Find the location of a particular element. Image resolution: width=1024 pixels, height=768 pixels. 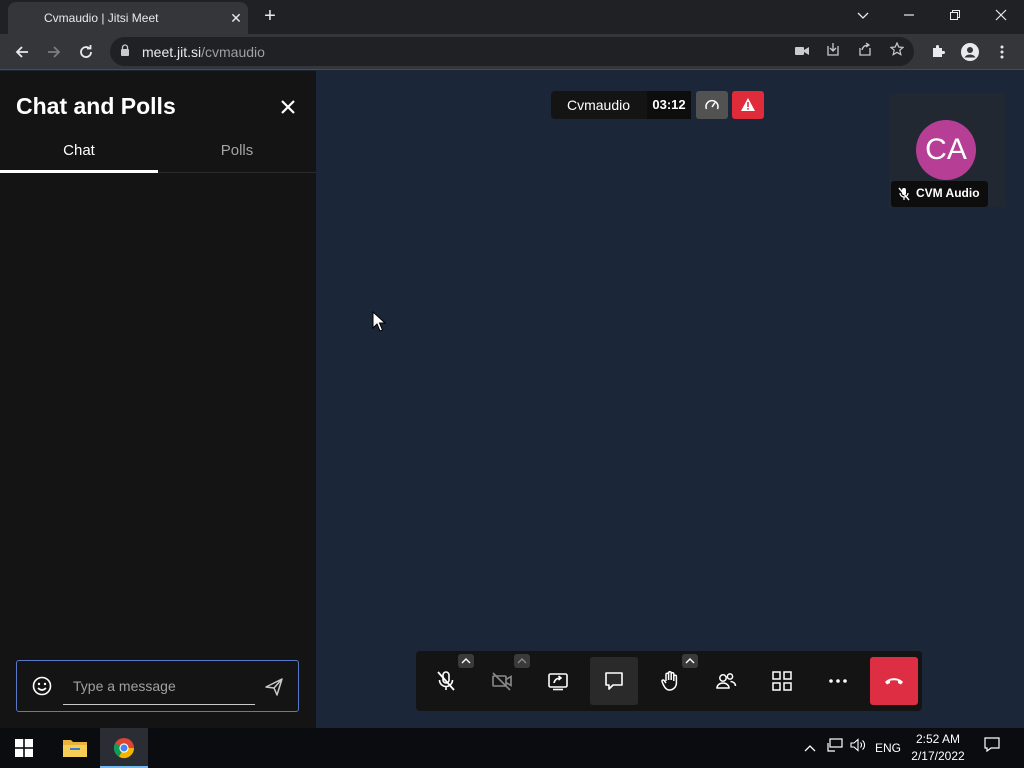

language-indicator: ENG is located at coordinates (888, 748).